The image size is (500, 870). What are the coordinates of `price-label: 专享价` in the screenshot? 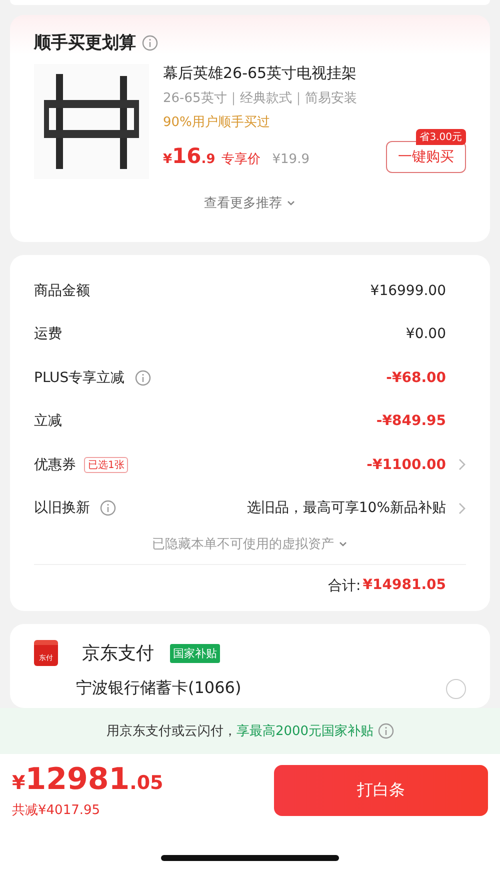 It's located at (240, 159).